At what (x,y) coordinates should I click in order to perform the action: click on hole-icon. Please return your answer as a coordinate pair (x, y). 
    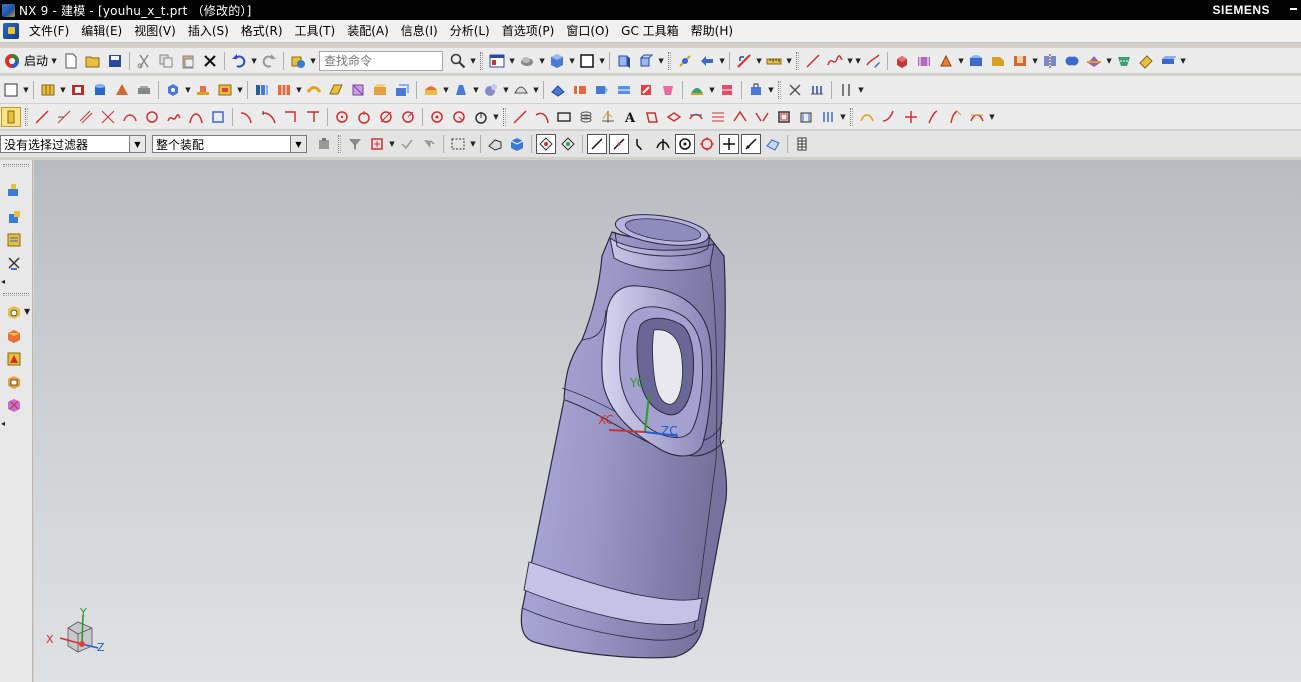
    Looking at the image, I should click on (173, 90).